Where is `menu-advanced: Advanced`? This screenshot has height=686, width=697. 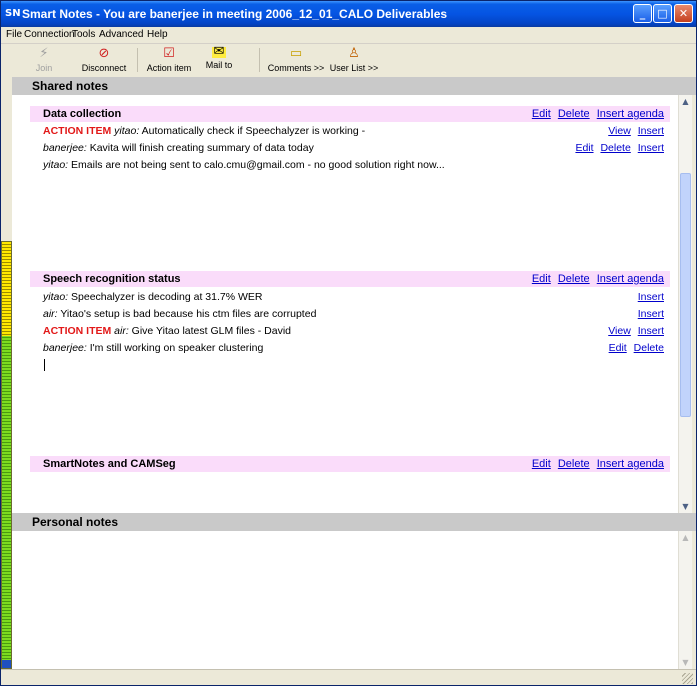
menu-advanced: Advanced is located at coordinates (121, 34).